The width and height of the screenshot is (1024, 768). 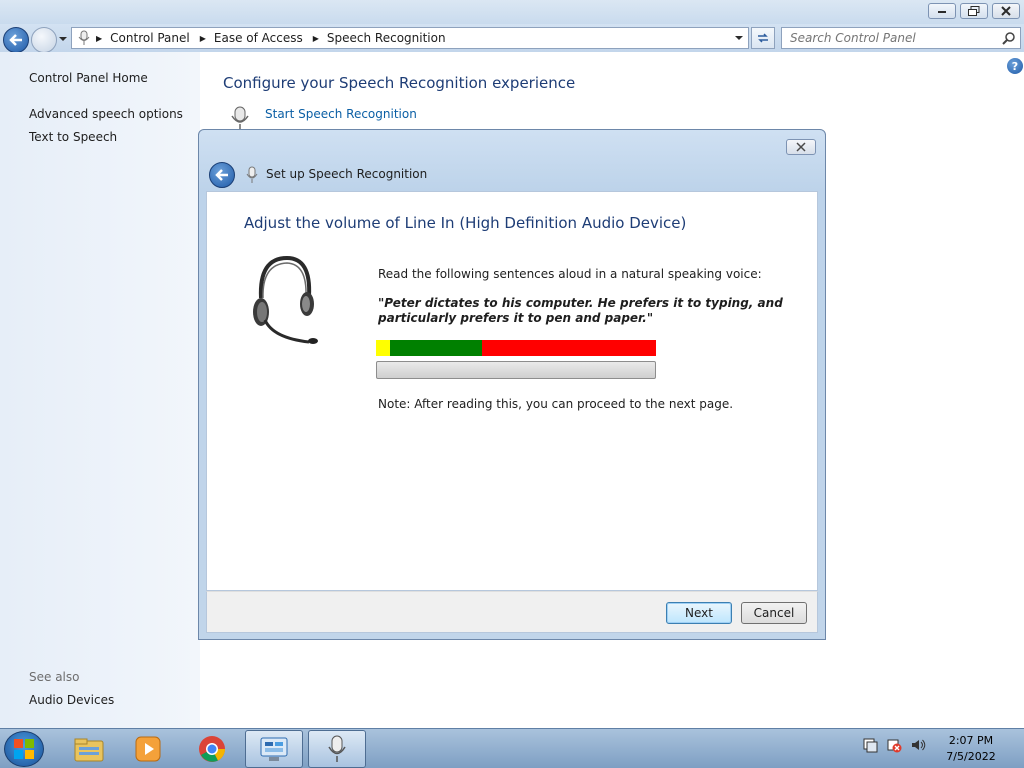 I want to click on next-button: Next, so click(x=699, y=613).